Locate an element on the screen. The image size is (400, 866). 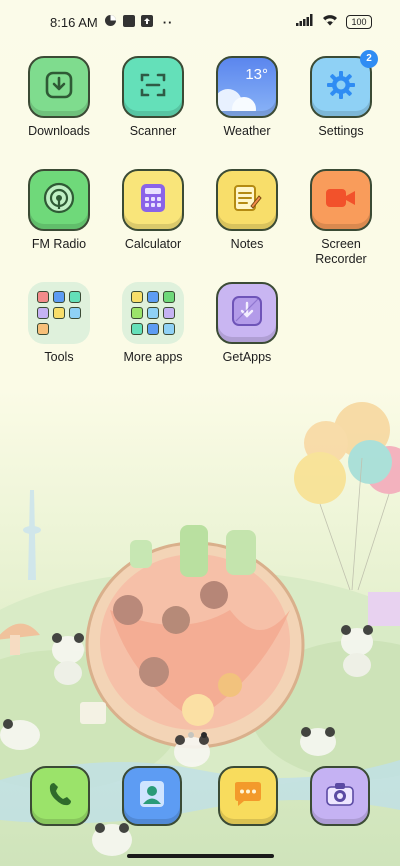
settings-notification-badge: 2 is located at coordinates (369, 59).